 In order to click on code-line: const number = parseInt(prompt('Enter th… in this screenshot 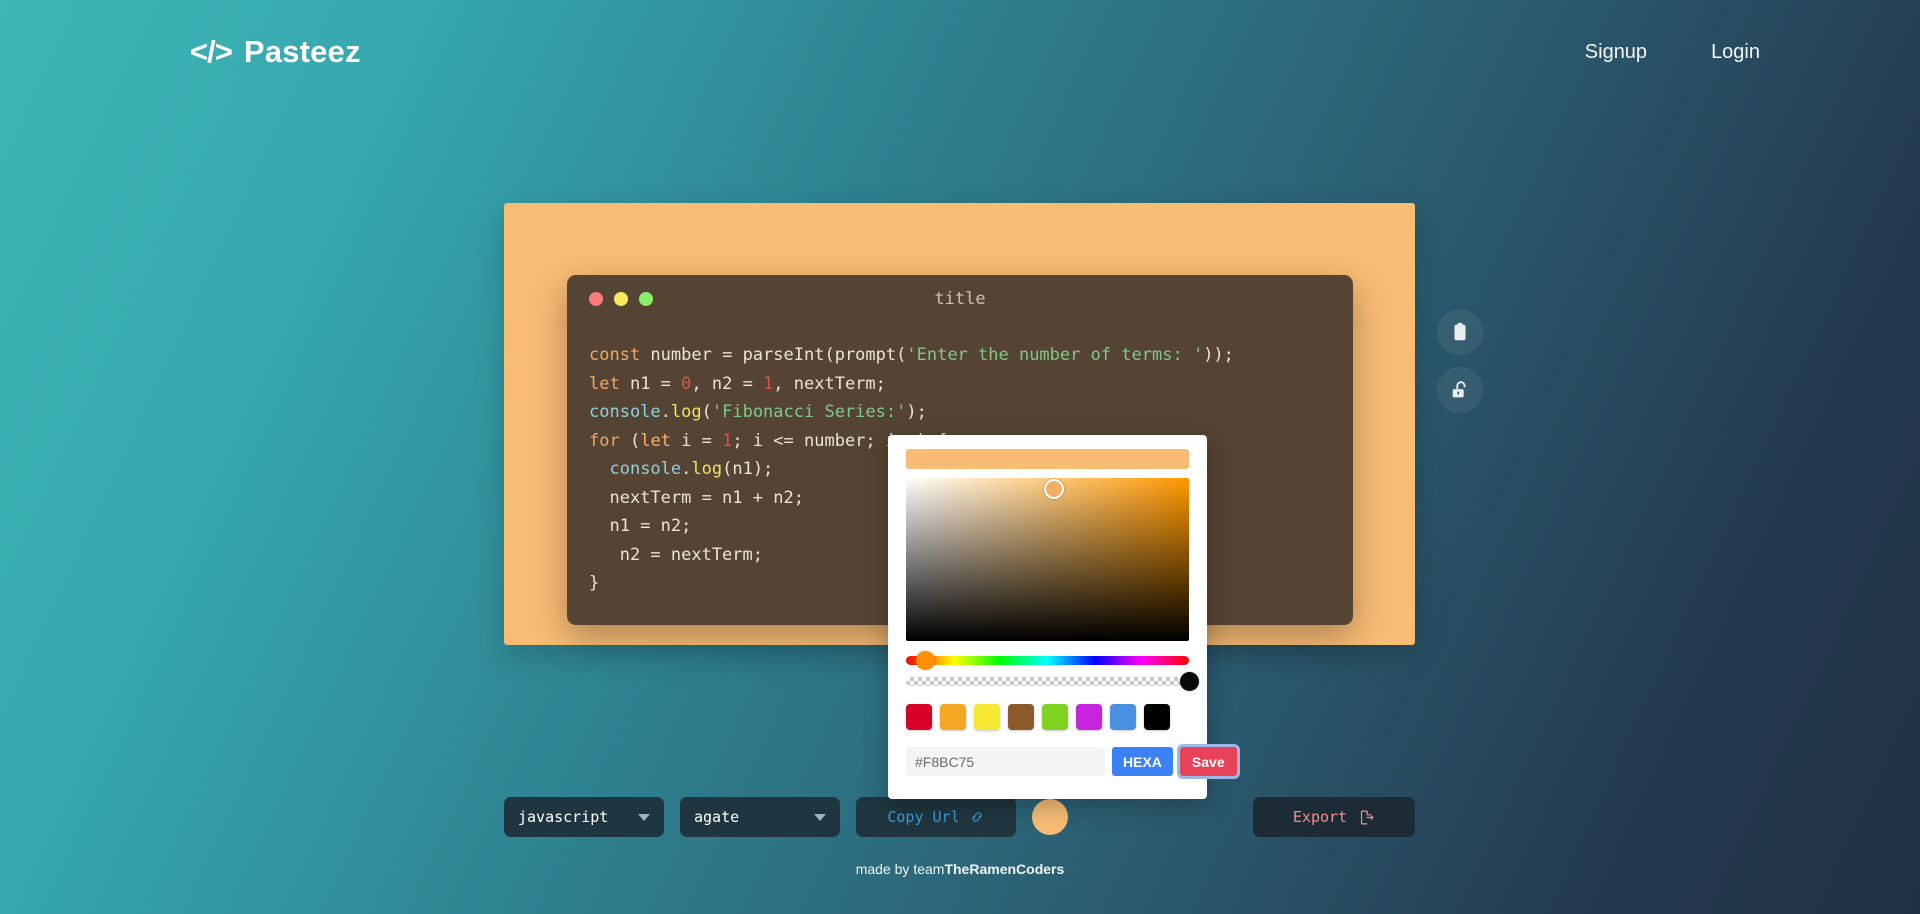, I will do `click(971, 355)`.